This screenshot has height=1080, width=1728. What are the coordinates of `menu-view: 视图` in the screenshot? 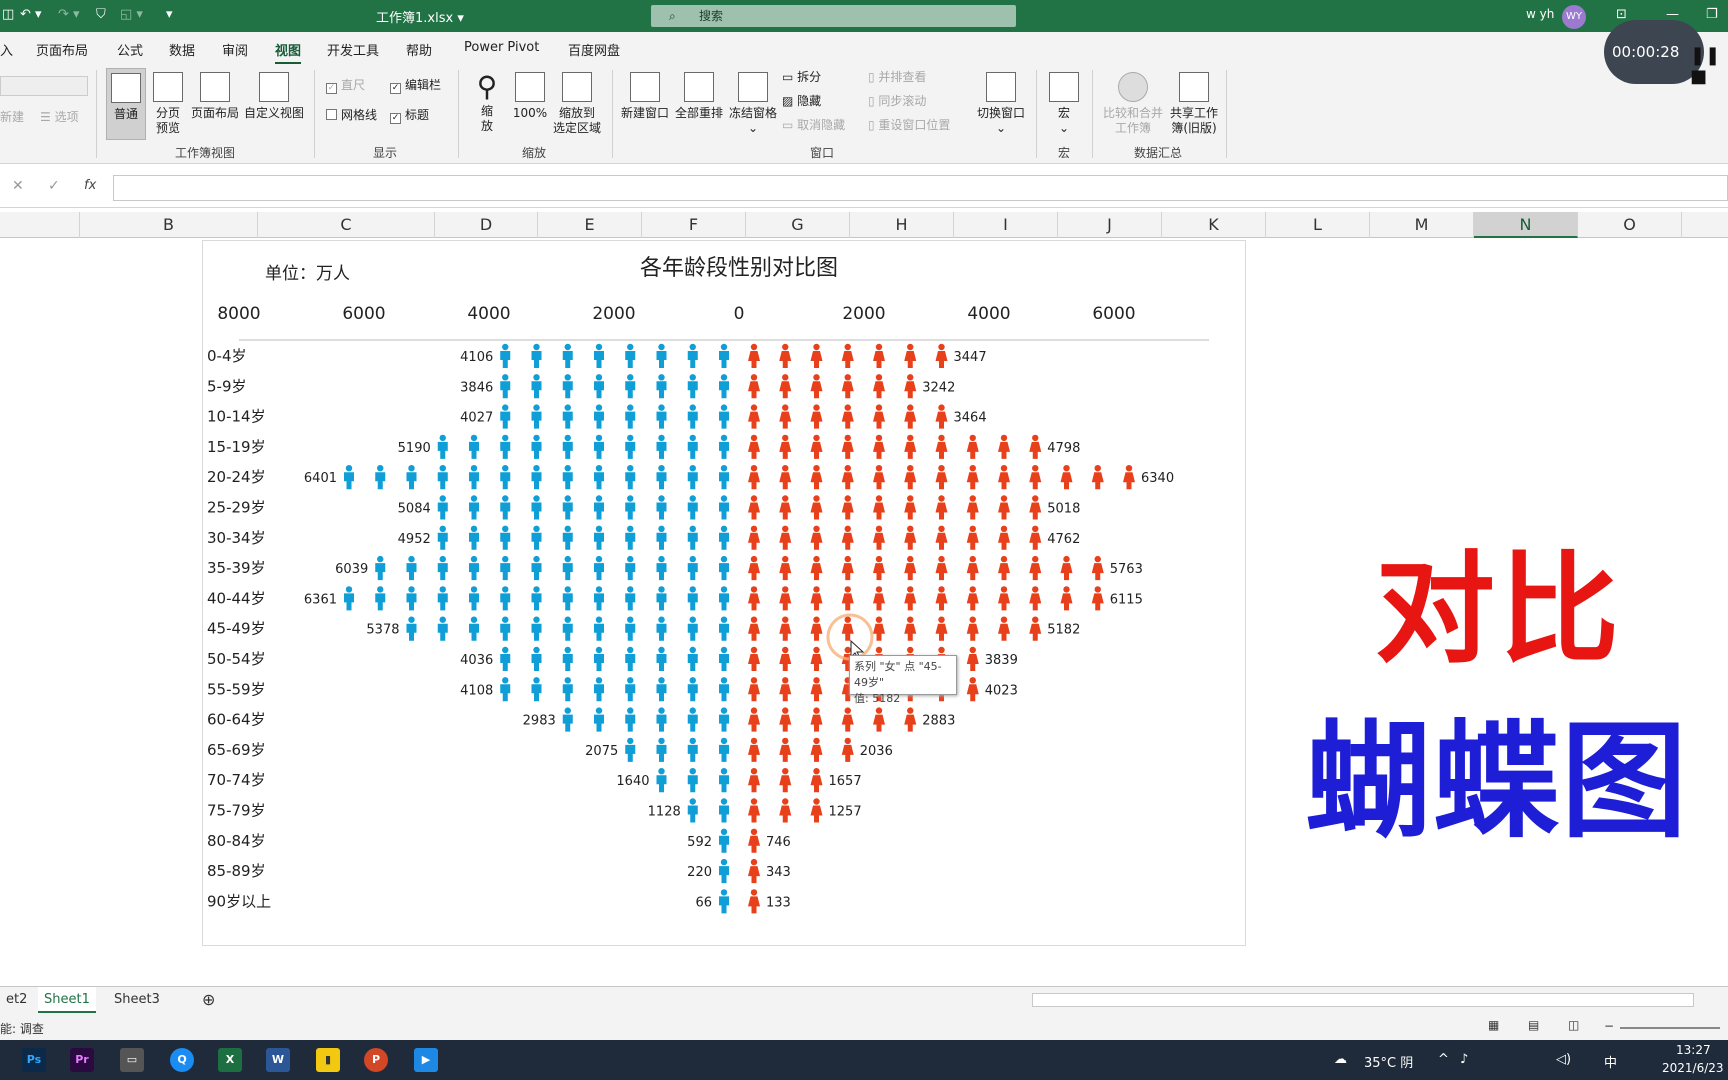 It's located at (288, 52).